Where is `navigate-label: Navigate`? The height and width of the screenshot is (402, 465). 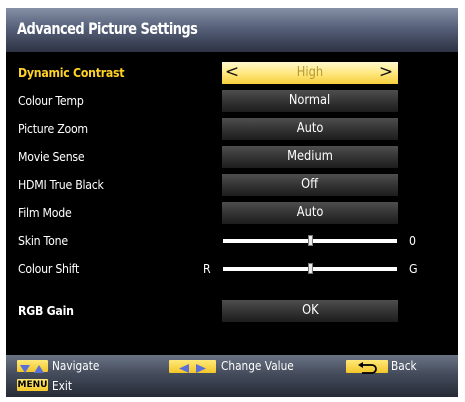 navigate-label: Navigate is located at coordinates (76, 366).